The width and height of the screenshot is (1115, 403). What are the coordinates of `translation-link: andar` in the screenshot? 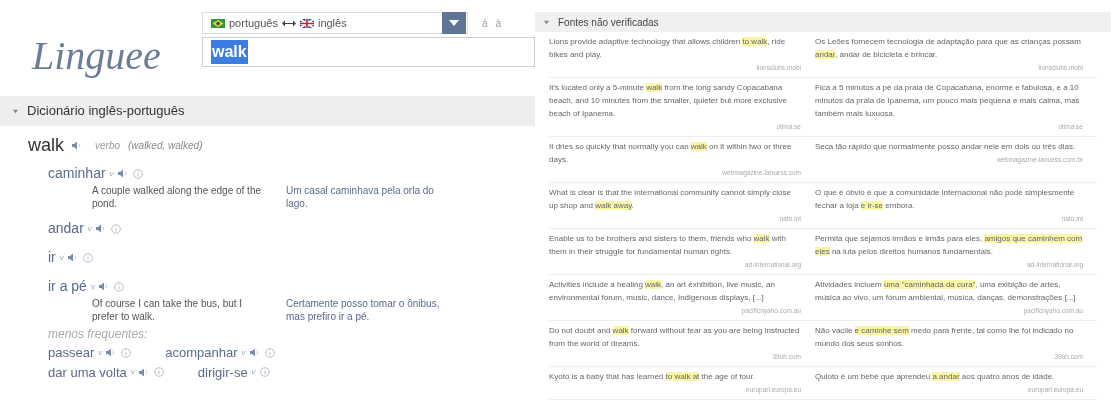 It's located at (66, 228).